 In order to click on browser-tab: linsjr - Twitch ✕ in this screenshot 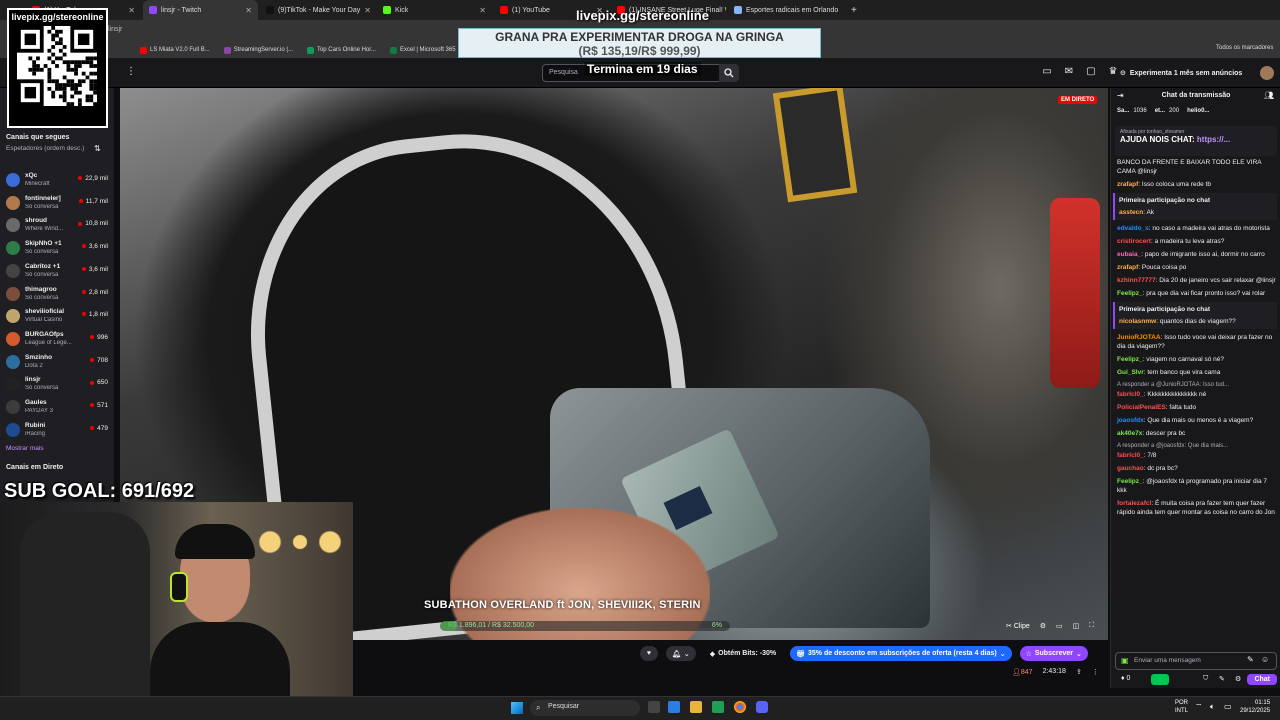, I will do `click(200, 10)`.